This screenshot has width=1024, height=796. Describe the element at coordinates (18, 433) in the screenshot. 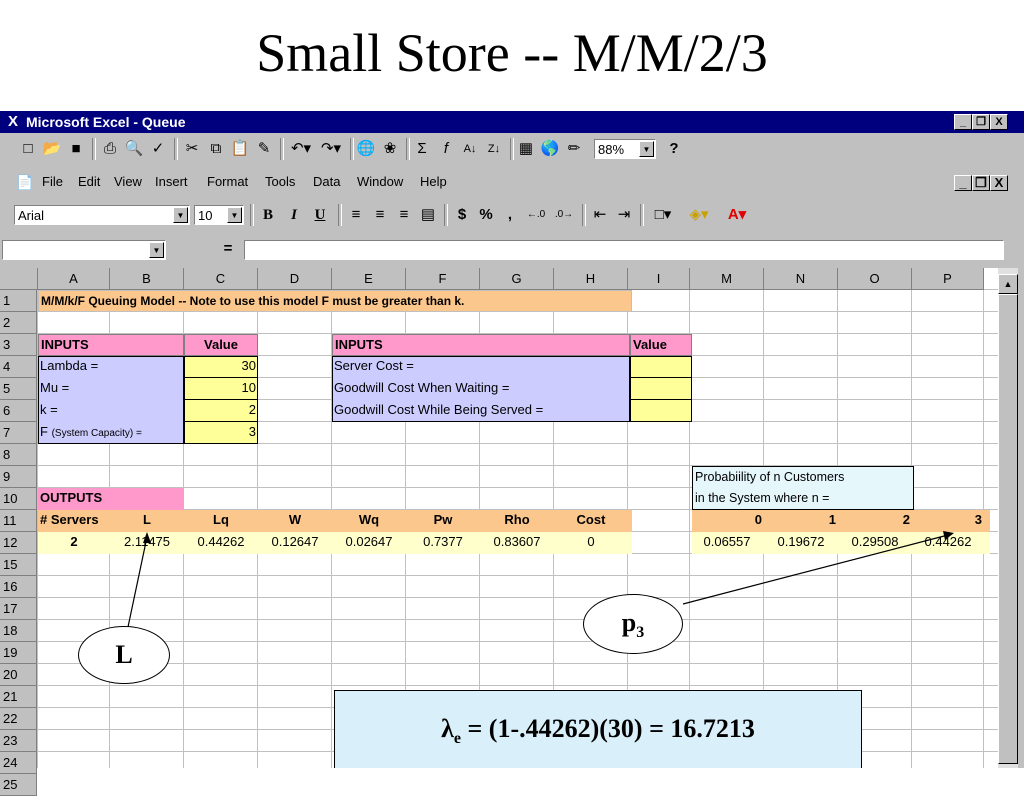

I see `row-header-7: 7` at that location.